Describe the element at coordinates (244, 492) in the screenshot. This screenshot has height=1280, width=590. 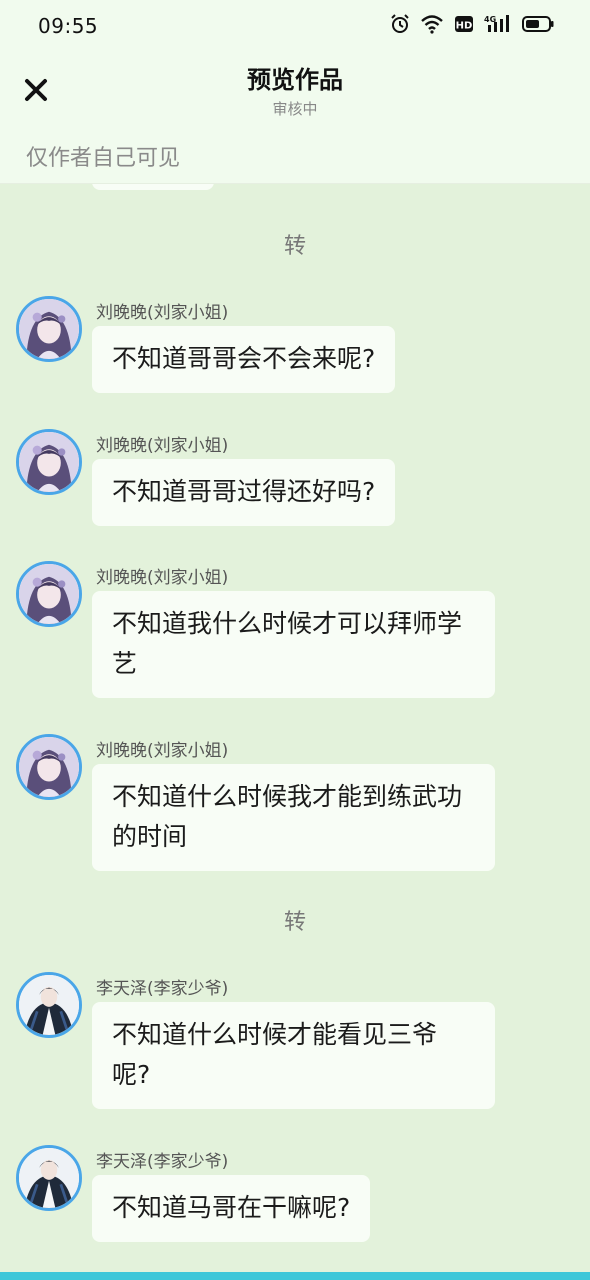
I see `message-bubble: 不知道哥哥过得还好吗?` at that location.